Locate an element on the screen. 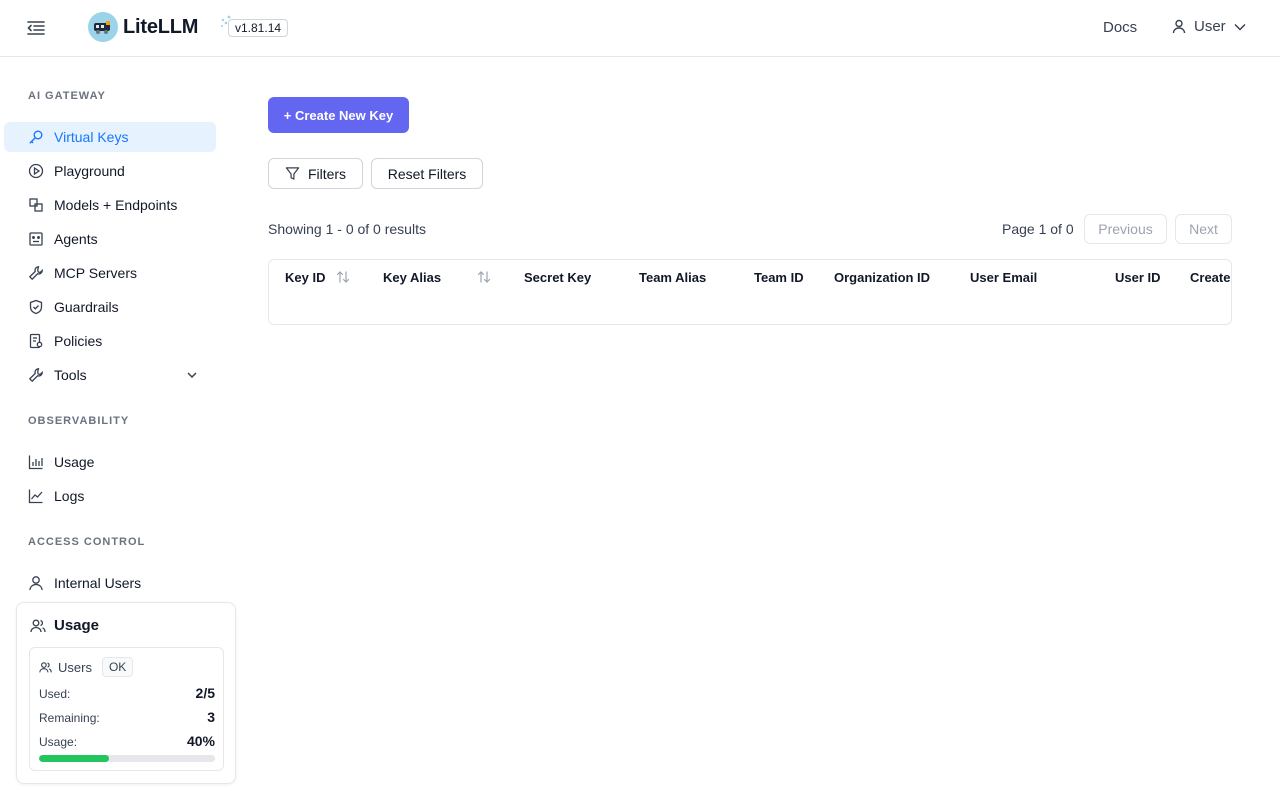  sidebar-item-usage: Usage is located at coordinates (110, 462).